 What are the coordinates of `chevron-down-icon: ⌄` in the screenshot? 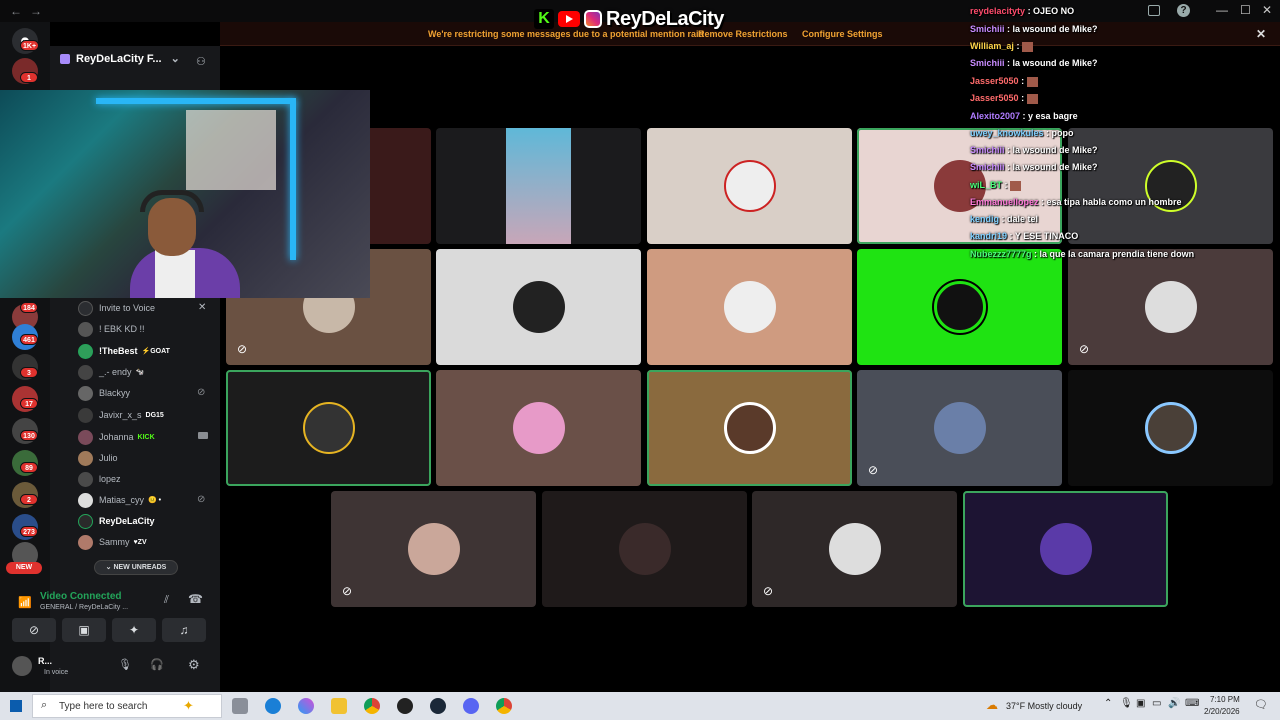 It's located at (175, 59).